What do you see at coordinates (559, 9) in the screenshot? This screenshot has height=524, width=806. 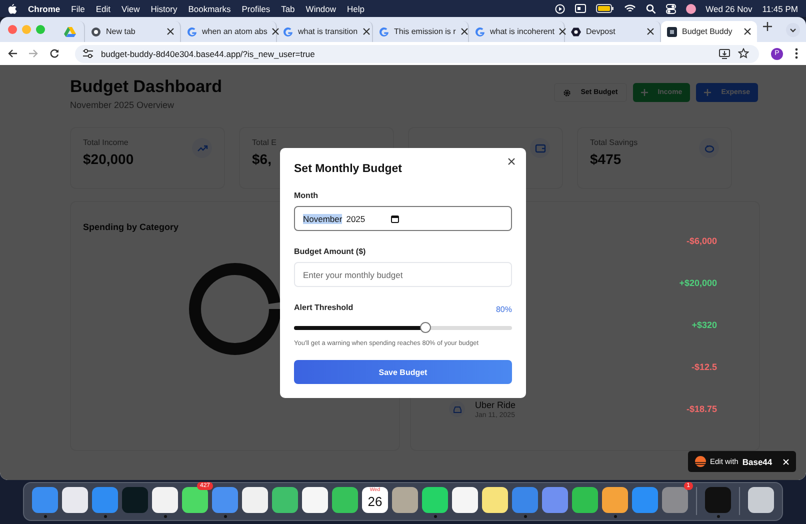 I see `play-icon` at bounding box center [559, 9].